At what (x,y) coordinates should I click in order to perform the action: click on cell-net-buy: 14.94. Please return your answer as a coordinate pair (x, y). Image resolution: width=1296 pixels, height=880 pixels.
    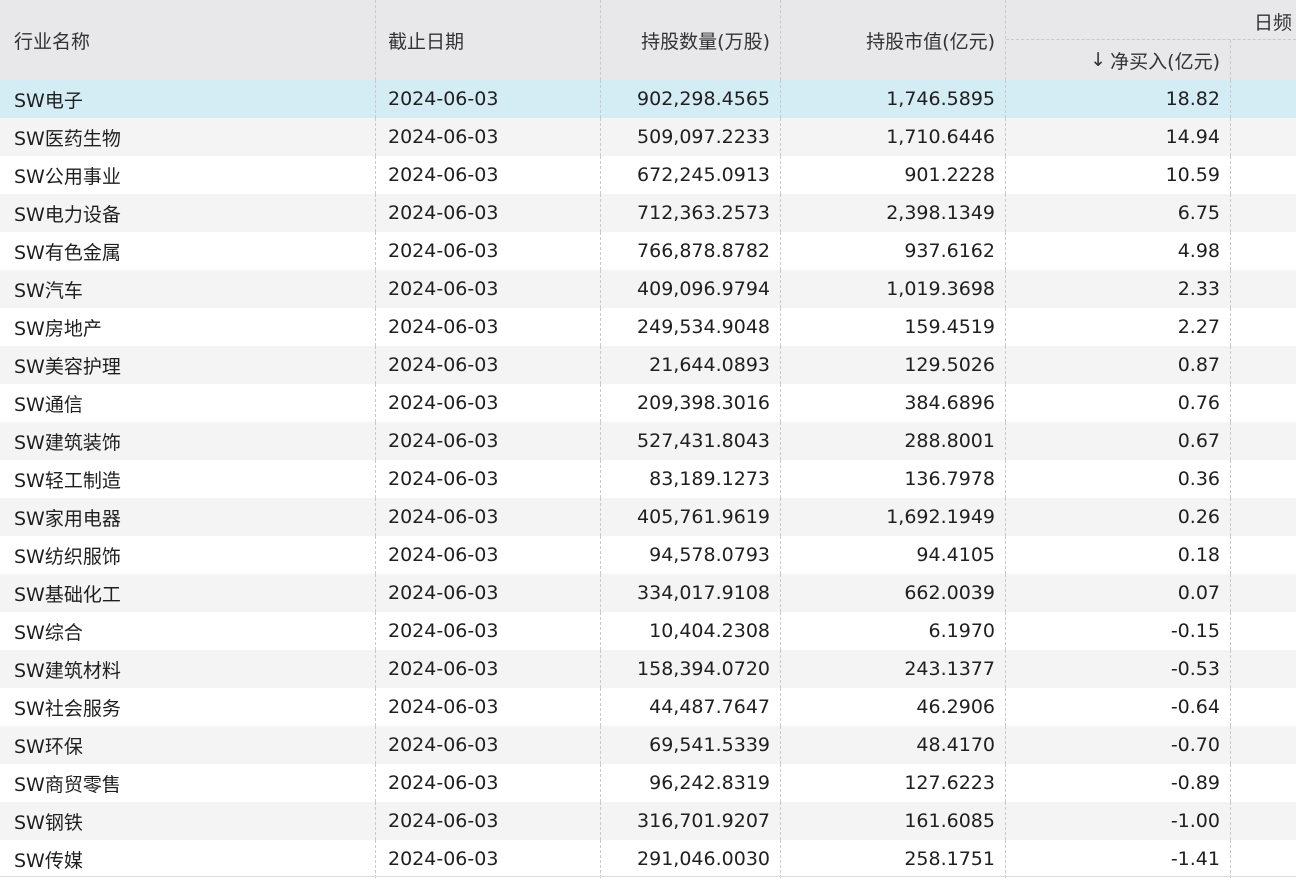
    Looking at the image, I should click on (1118, 137).